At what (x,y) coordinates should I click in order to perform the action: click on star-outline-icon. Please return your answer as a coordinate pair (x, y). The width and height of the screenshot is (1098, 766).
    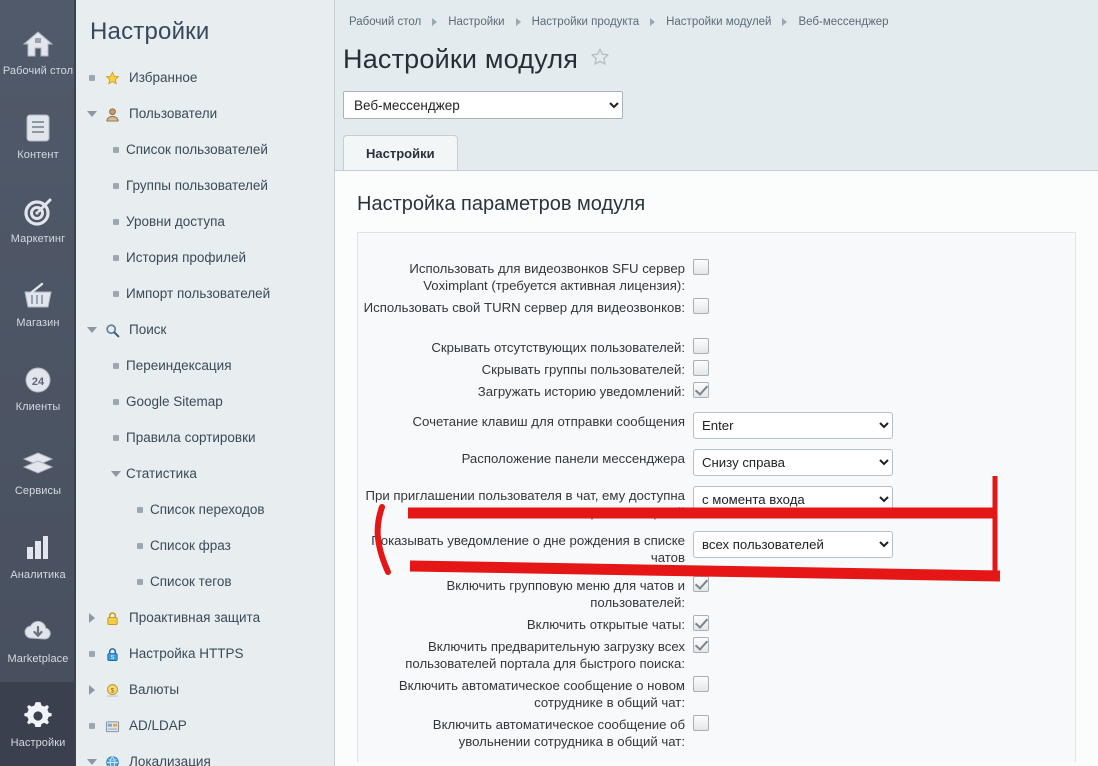
    Looking at the image, I should click on (600, 59).